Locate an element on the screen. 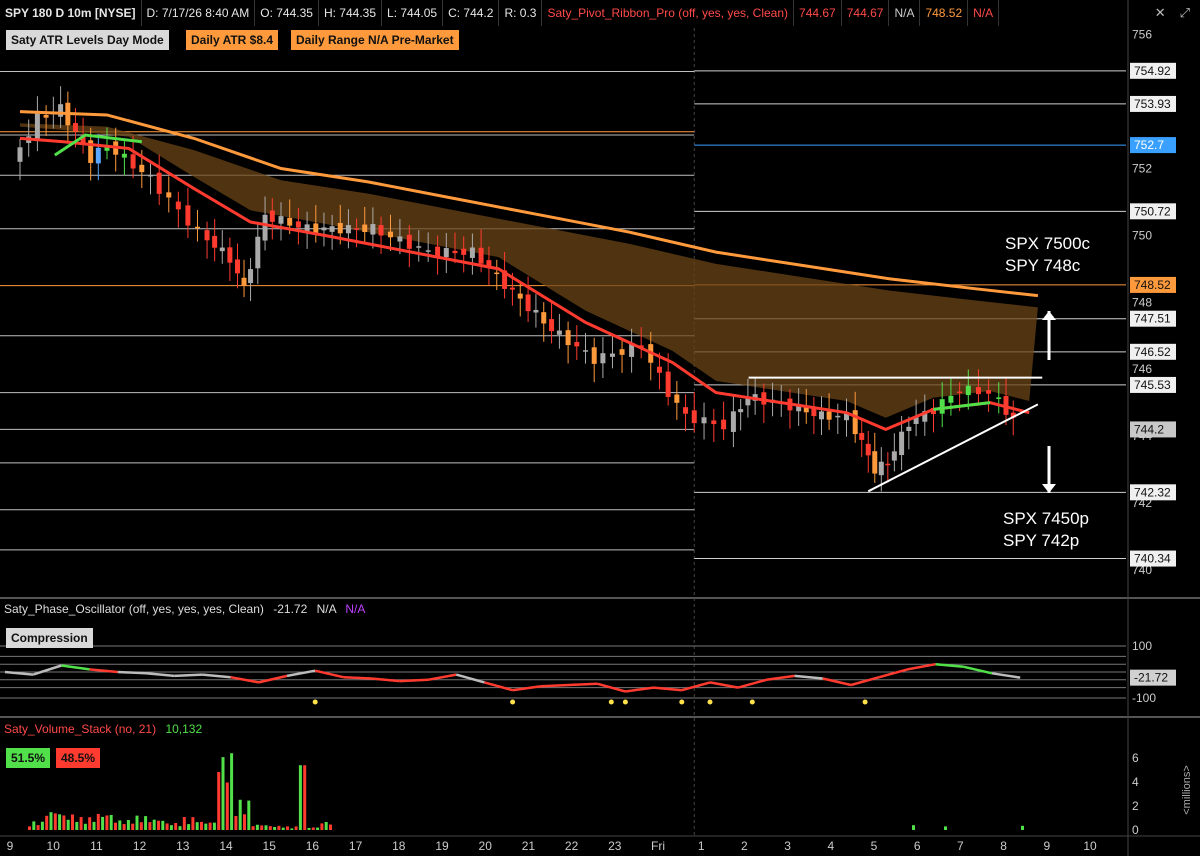  x-tick-label: 13 is located at coordinates (183, 846).